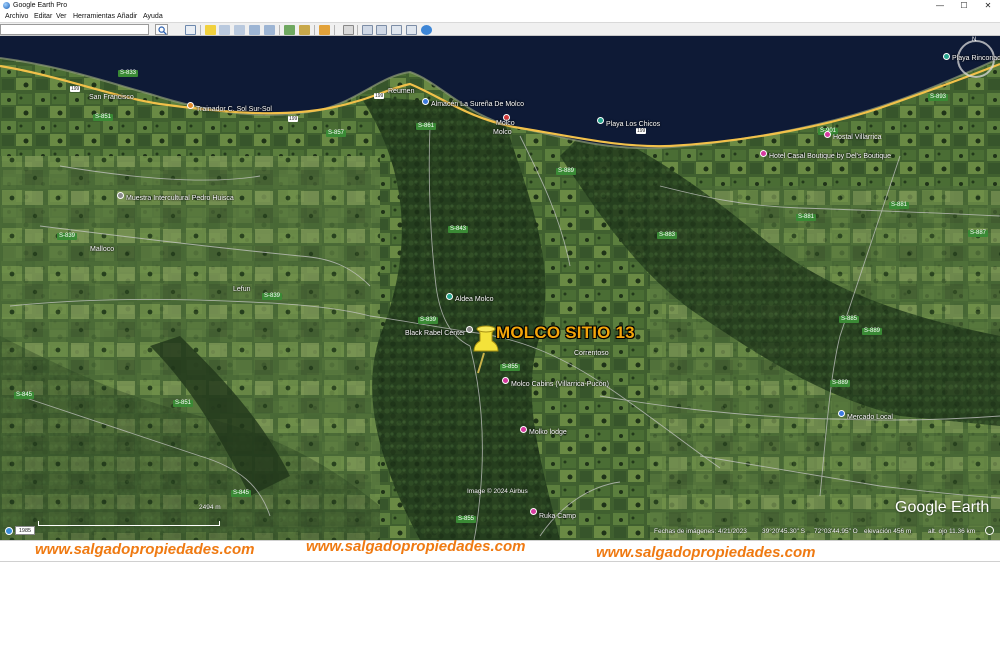 The image size is (1000, 670). What do you see at coordinates (989, 530) in the screenshot?
I see `streaming-globe-icon` at bounding box center [989, 530].